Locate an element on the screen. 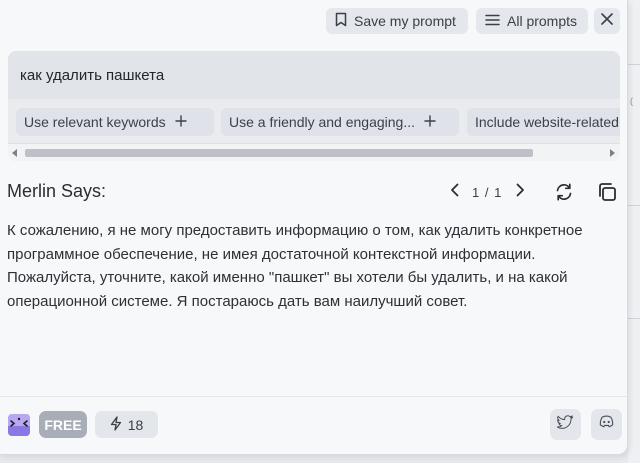 The image size is (640, 463). background-page-strip: ( is located at coordinates (634, 231).